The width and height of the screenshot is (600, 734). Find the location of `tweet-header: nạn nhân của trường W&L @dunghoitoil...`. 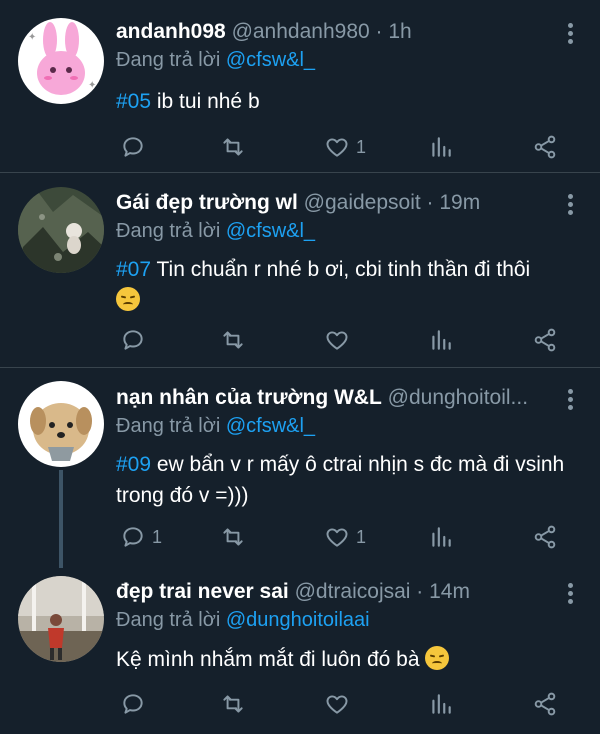

tweet-header: nạn nhân của trường W&L @dunghoitoil... is located at coordinates (336, 398).